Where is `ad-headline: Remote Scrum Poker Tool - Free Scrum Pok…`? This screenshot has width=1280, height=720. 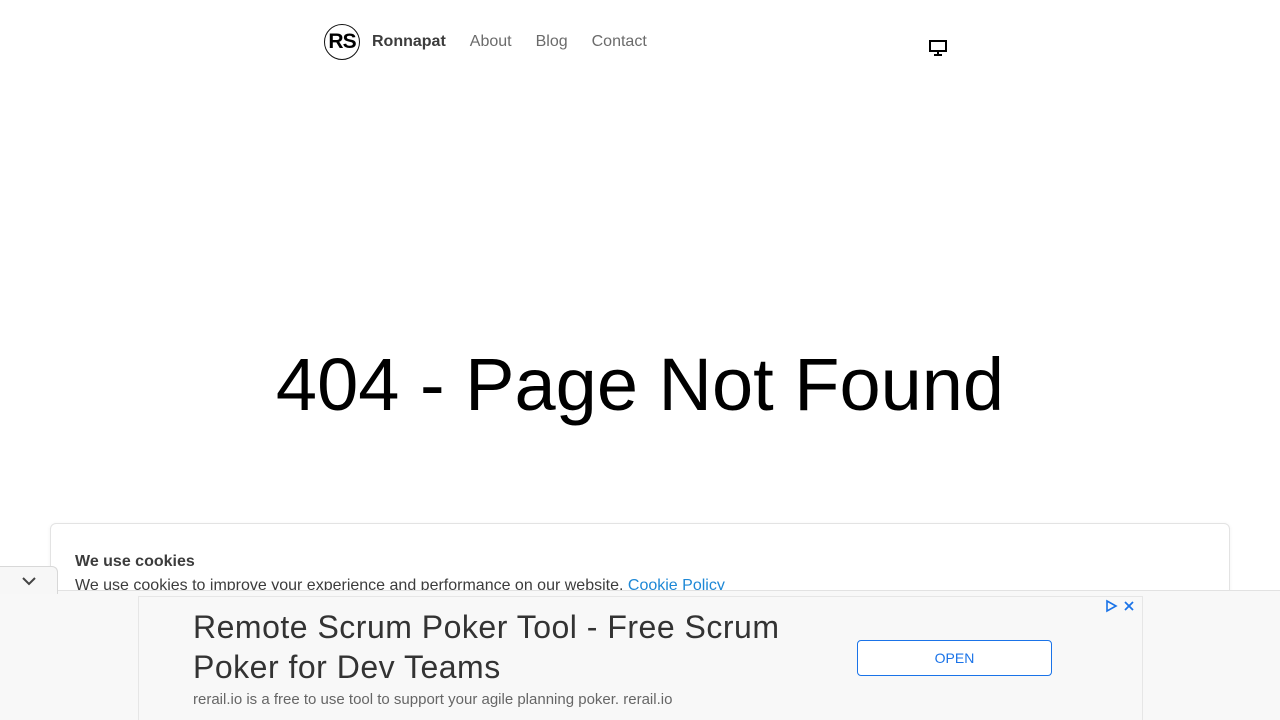 ad-headline: Remote Scrum Poker Tool - Free Scrum Pok… is located at coordinates (513, 647).